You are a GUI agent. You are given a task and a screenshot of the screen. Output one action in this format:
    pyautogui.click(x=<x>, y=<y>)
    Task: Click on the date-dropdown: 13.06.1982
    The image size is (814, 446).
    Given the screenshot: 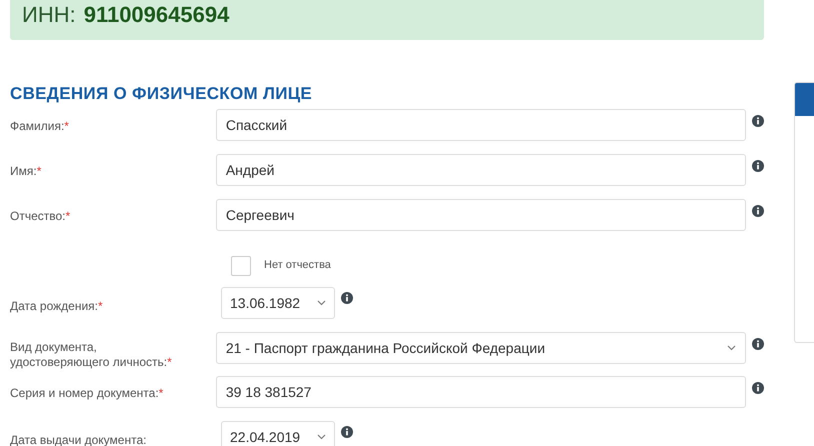 What is the action you would take?
    pyautogui.click(x=278, y=303)
    